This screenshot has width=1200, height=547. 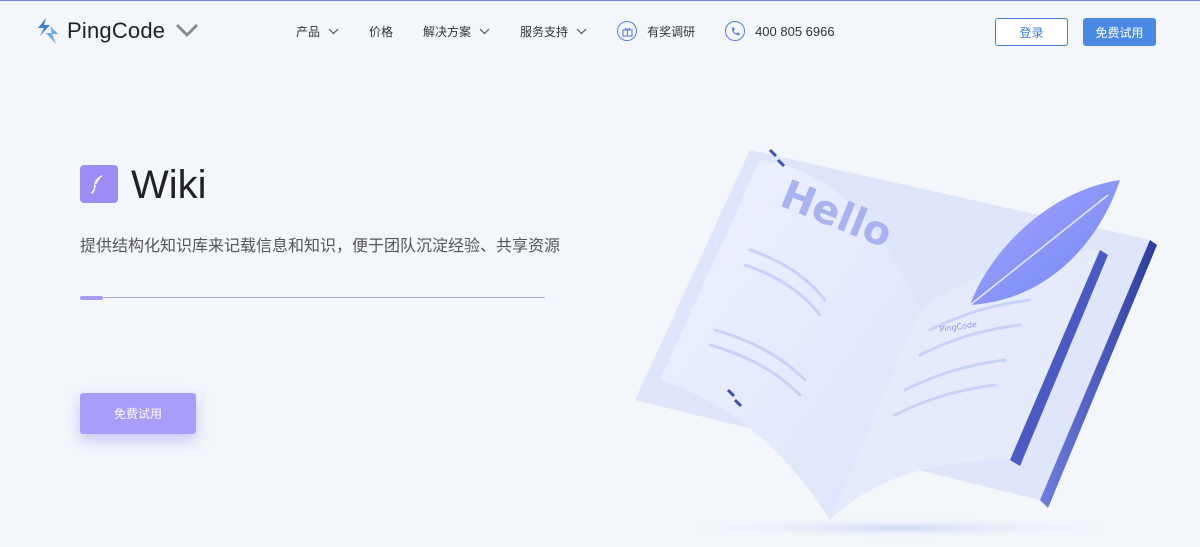 What do you see at coordinates (795, 31) in the screenshot?
I see `phone-number: 400 805 6966` at bounding box center [795, 31].